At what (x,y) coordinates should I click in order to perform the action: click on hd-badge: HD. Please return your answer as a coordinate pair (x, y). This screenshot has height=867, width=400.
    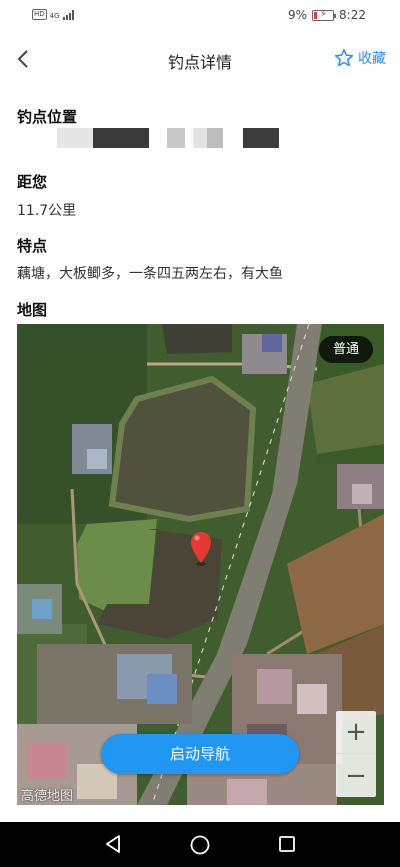
    Looking at the image, I should click on (39, 14).